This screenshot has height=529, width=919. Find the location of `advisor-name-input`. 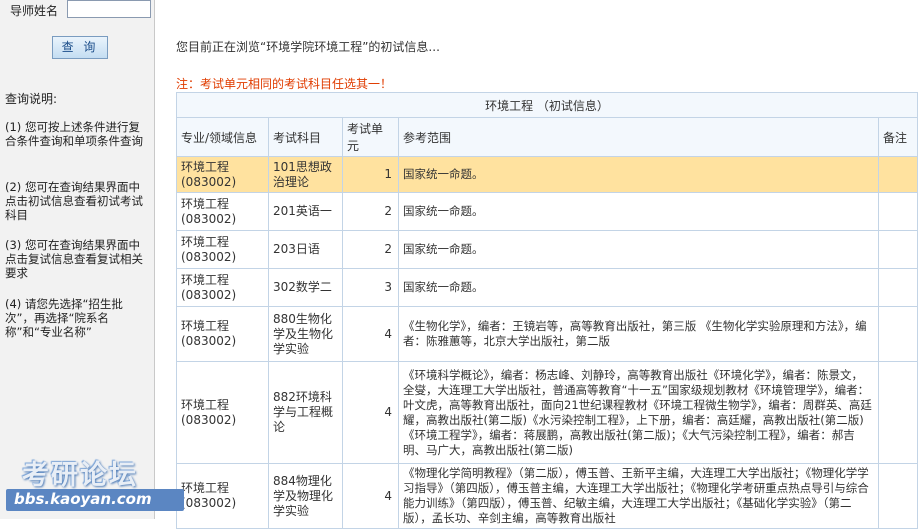

advisor-name-input is located at coordinates (109, 9).